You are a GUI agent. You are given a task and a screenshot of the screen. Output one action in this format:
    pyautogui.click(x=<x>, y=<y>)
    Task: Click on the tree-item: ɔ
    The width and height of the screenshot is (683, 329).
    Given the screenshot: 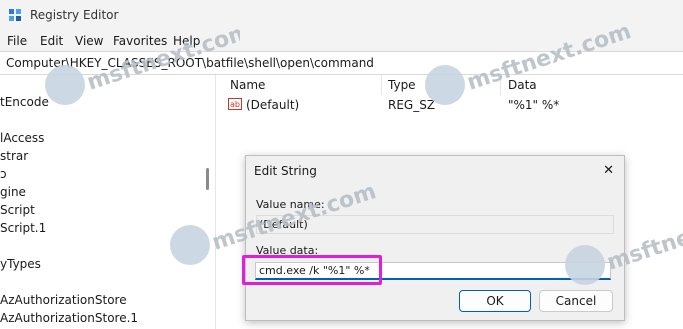 What is the action you would take?
    pyautogui.click(x=3, y=174)
    